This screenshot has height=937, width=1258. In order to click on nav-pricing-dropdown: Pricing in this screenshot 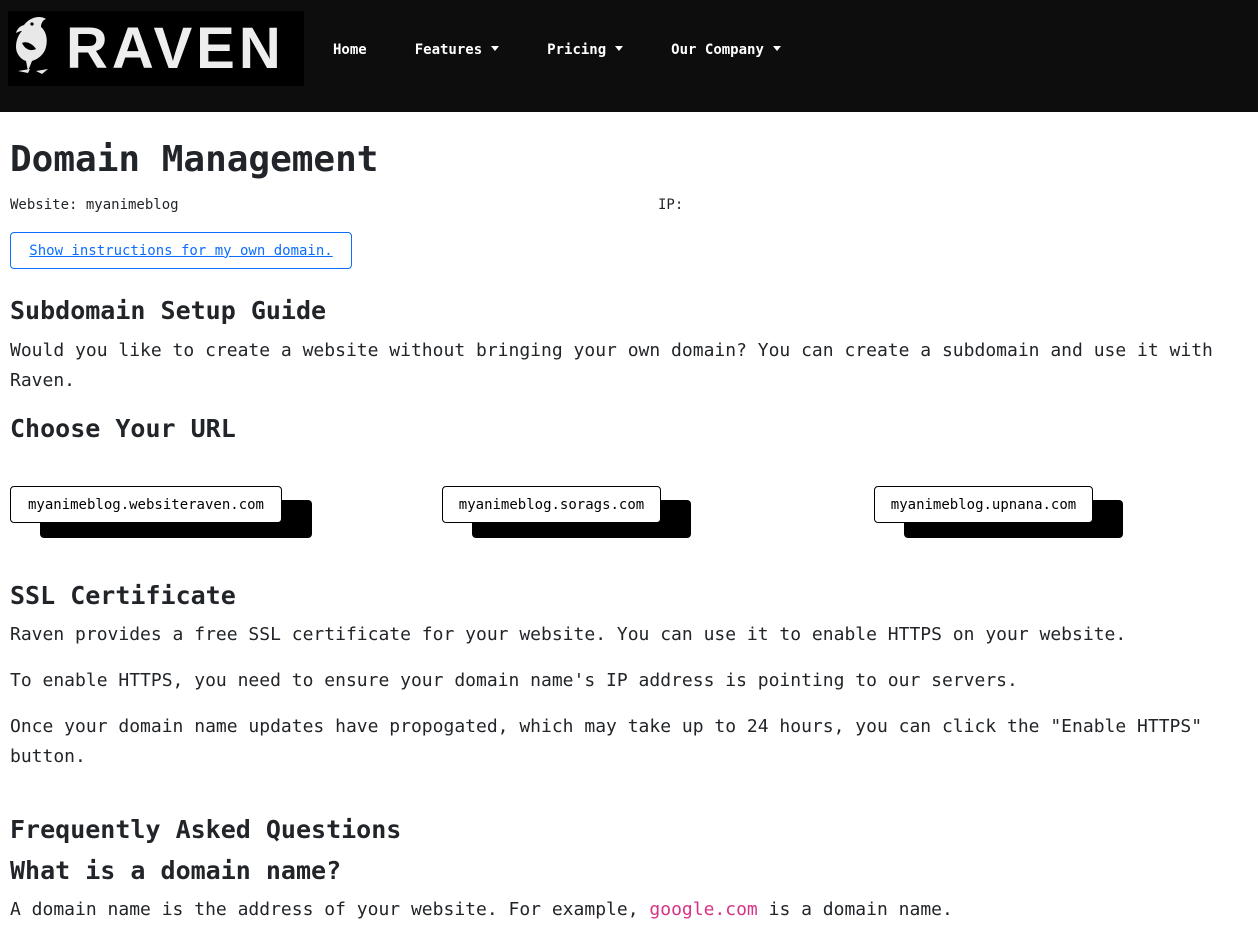, I will do `click(585, 50)`.